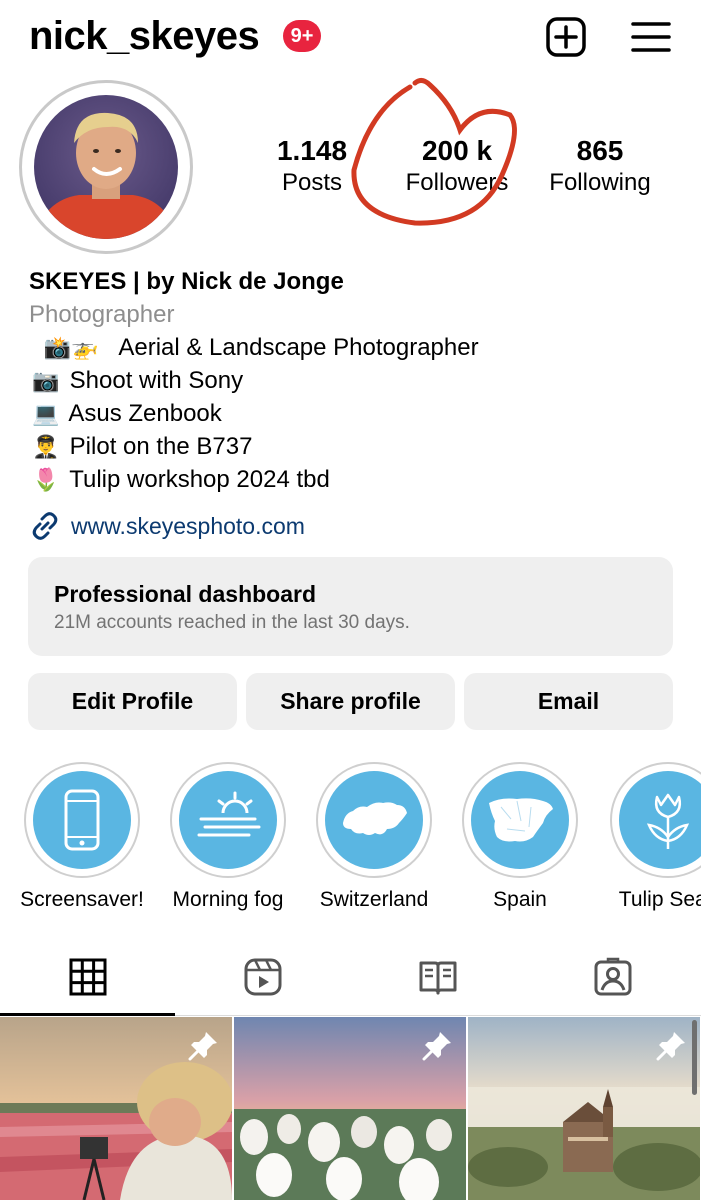 This screenshot has width=701, height=1200. Describe the element at coordinates (457, 167) in the screenshot. I see `followers-stat: 200 k Followers` at that location.